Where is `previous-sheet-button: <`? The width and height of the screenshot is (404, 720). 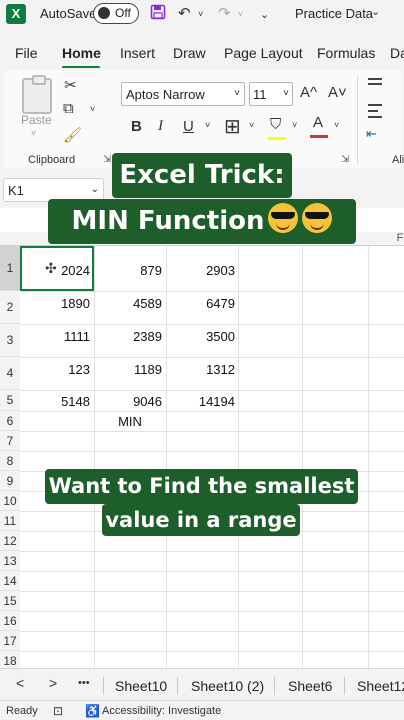
previous-sheet-button: < is located at coordinates (20, 683).